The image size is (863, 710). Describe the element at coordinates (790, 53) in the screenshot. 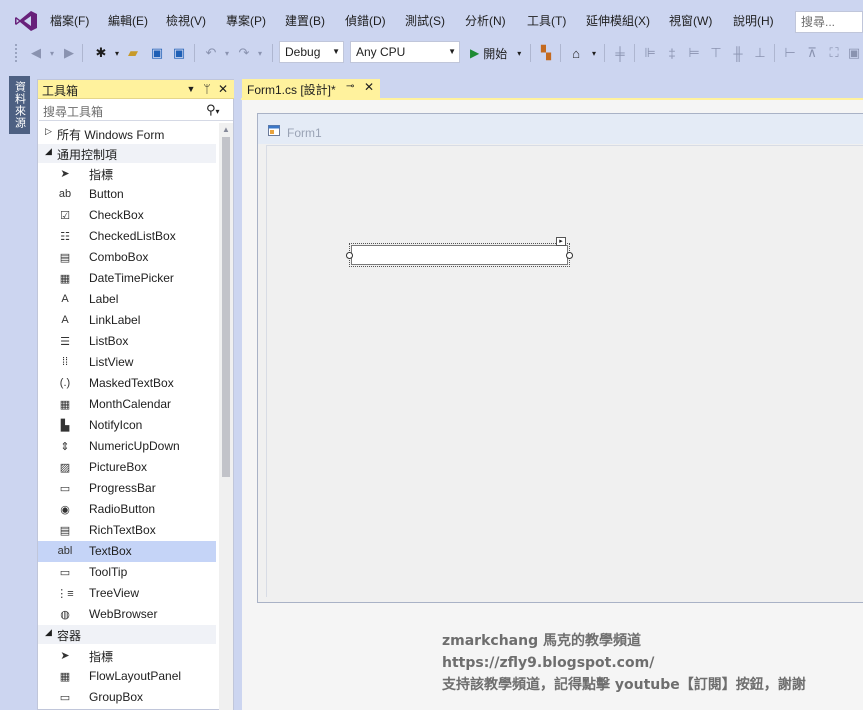

I see `make-same-width-icon: ⊢` at that location.